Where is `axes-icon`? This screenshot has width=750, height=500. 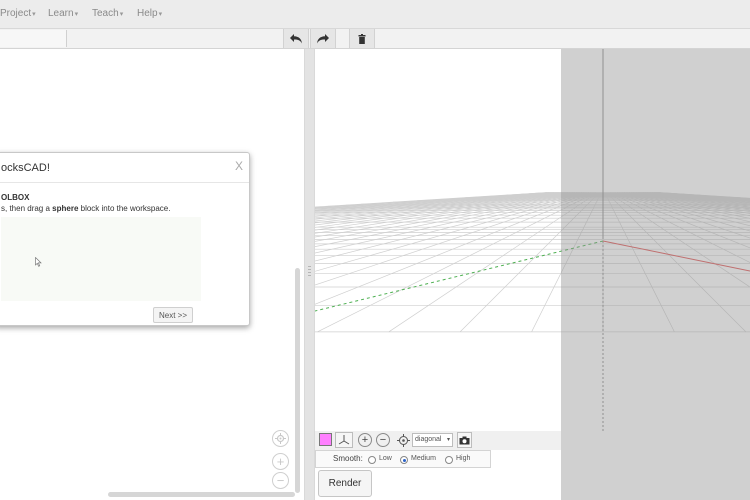 axes-icon is located at coordinates (344, 440).